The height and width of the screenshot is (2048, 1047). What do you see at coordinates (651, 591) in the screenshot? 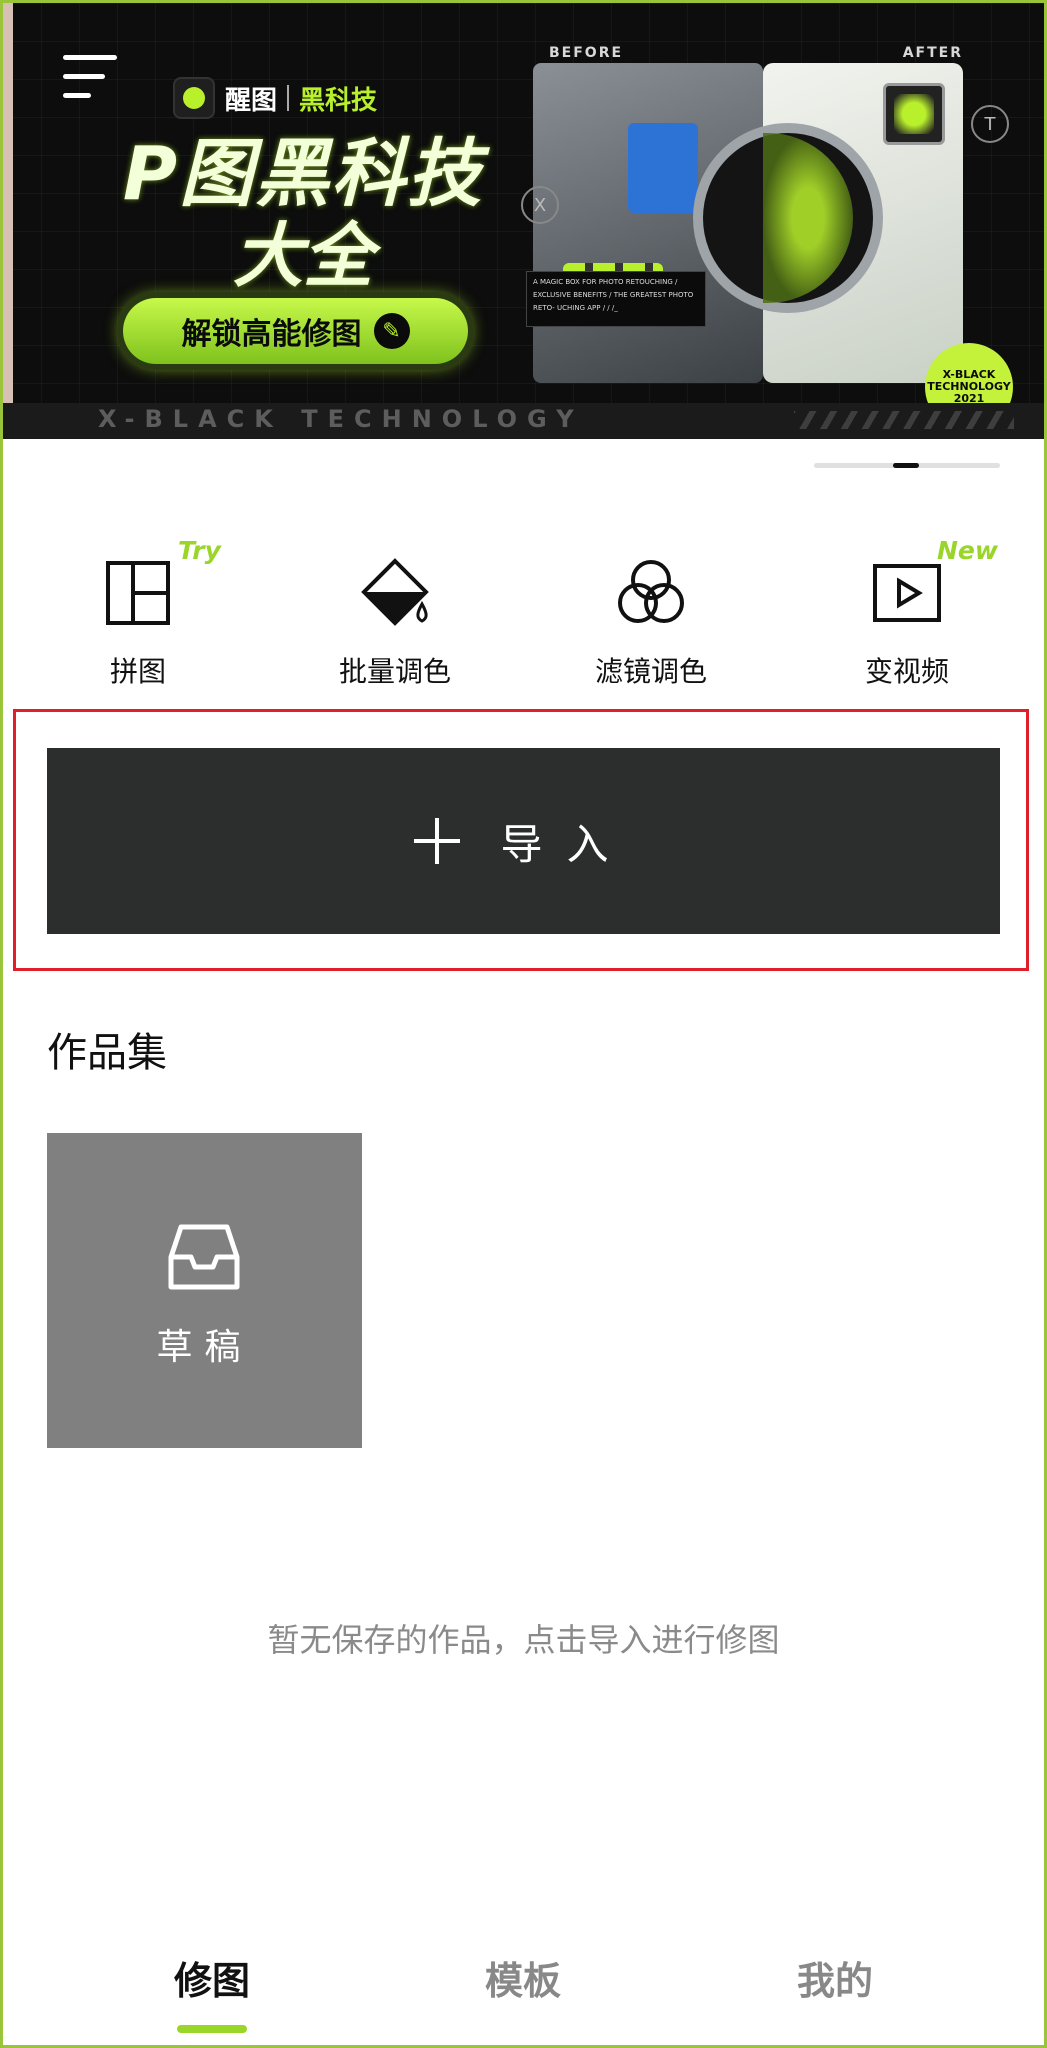
I see `filter-circles-icon` at bounding box center [651, 591].